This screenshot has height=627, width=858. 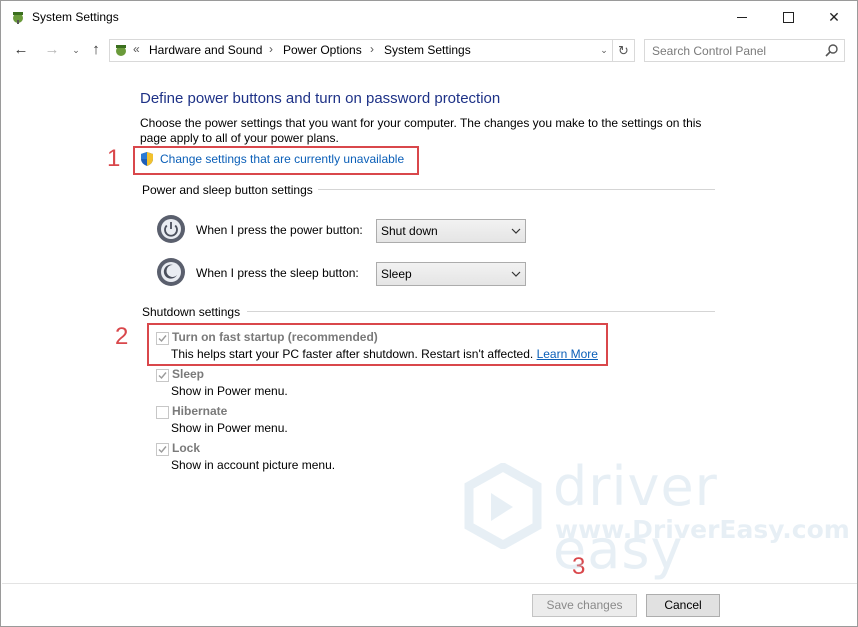 I want to click on title-bar: System Settings ✕, so click(x=429, y=17).